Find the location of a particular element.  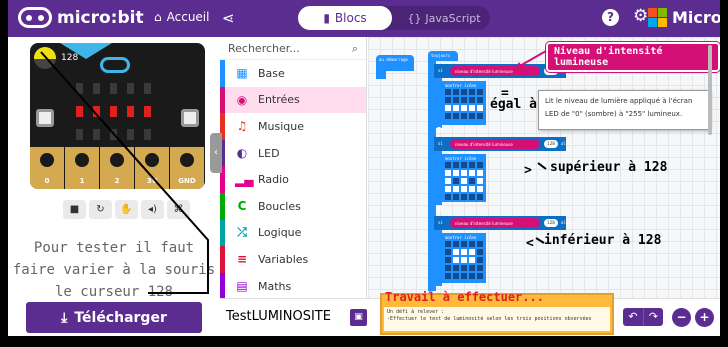

category-led: ◐ LED is located at coordinates (293, 153).